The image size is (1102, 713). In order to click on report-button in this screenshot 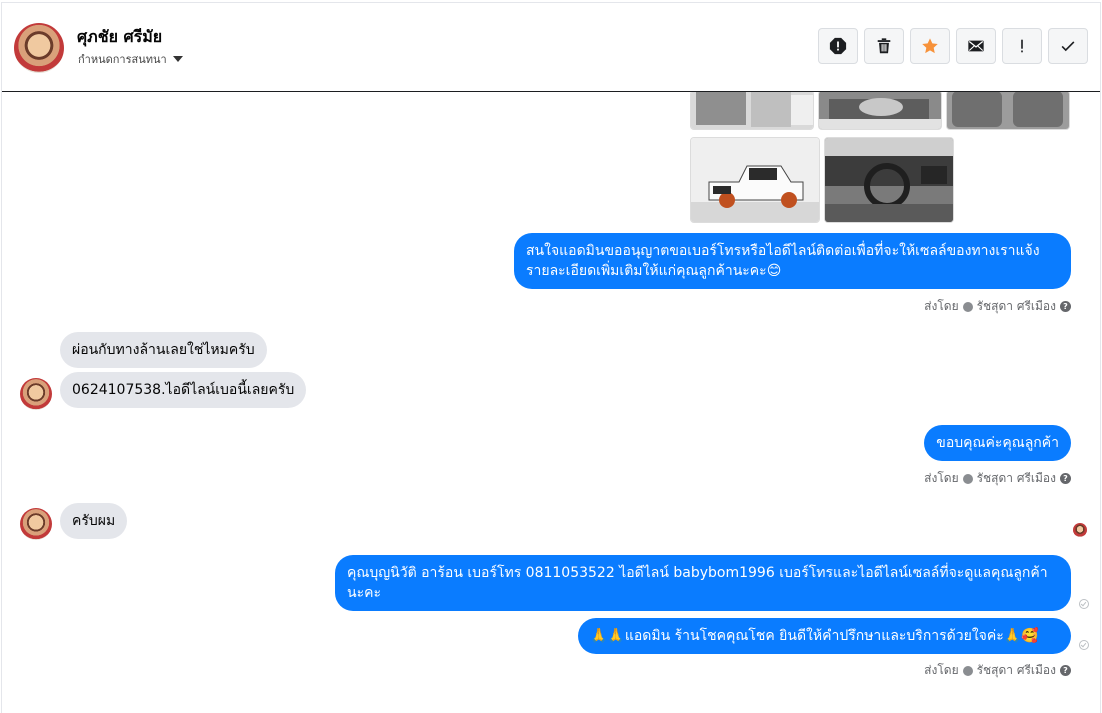, I will do `click(838, 46)`.